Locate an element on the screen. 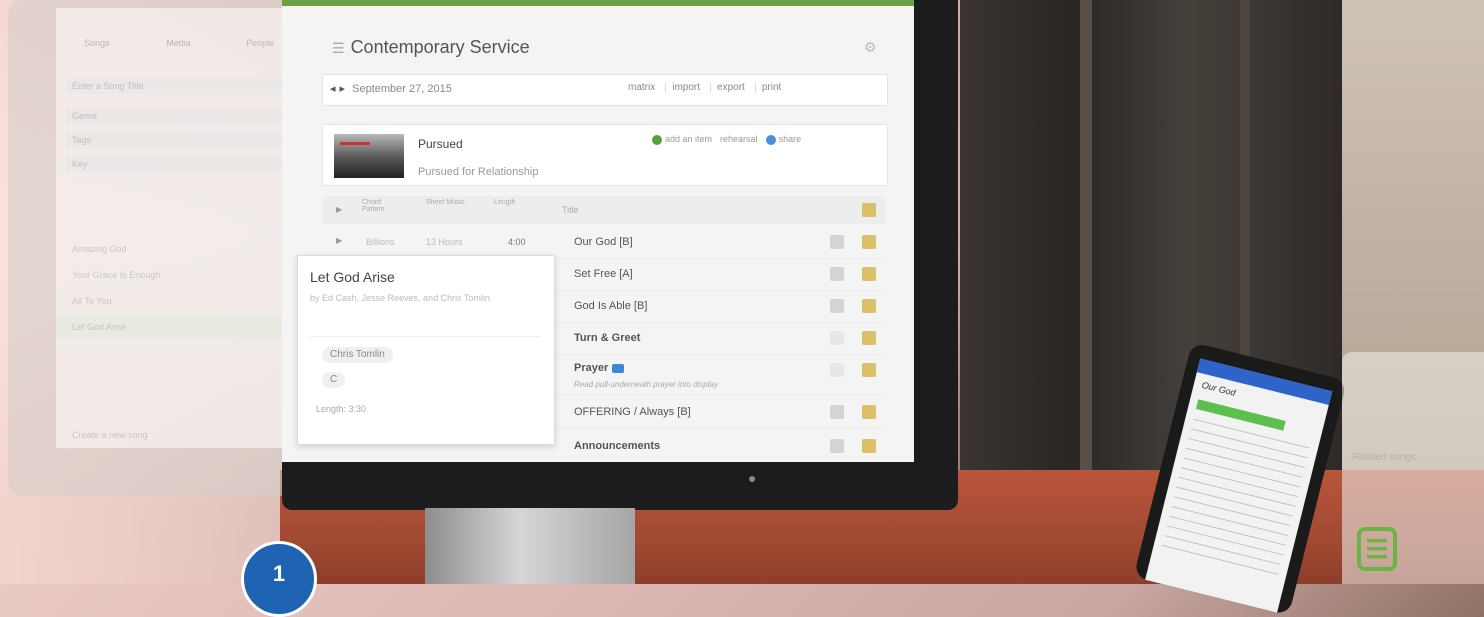 This screenshot has height=617, width=1484. artist-chip: Chris Tomlin is located at coordinates (357, 355).